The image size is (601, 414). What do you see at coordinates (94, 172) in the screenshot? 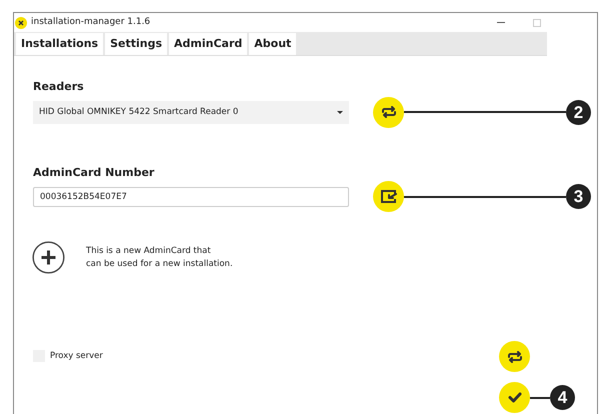
I see `field-label: AdminCard Number` at bounding box center [94, 172].